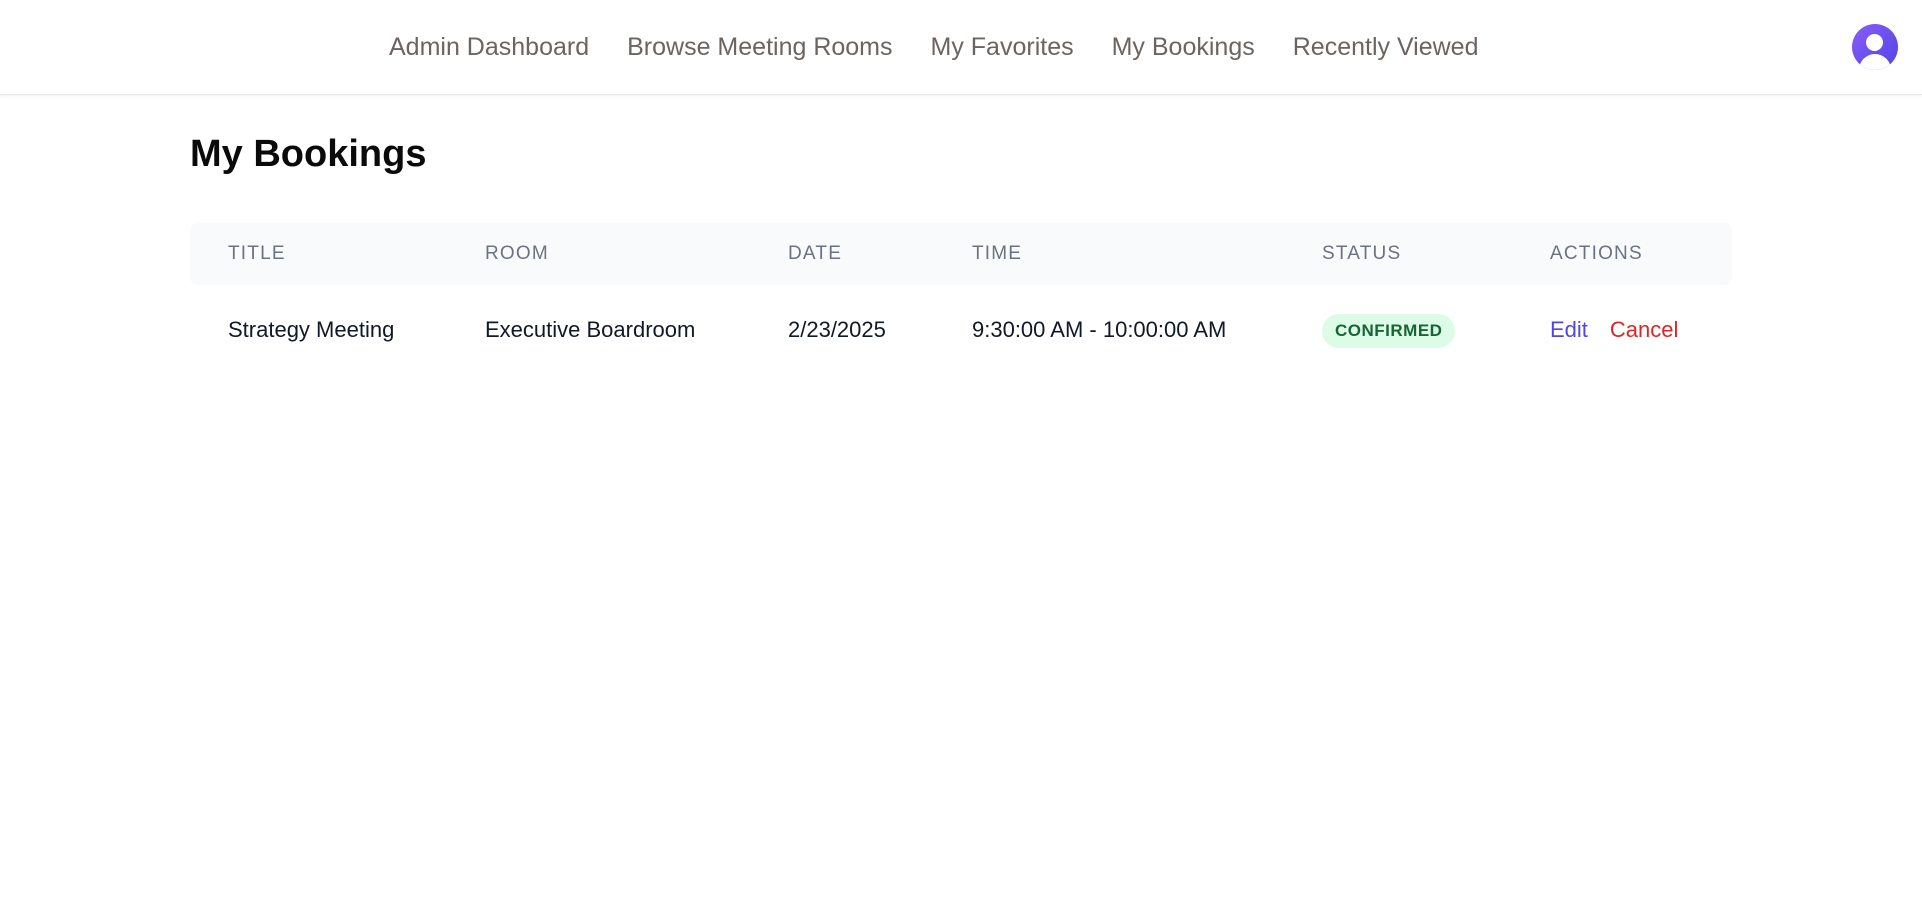  I want to click on column-header-date: DATE, so click(815, 253).